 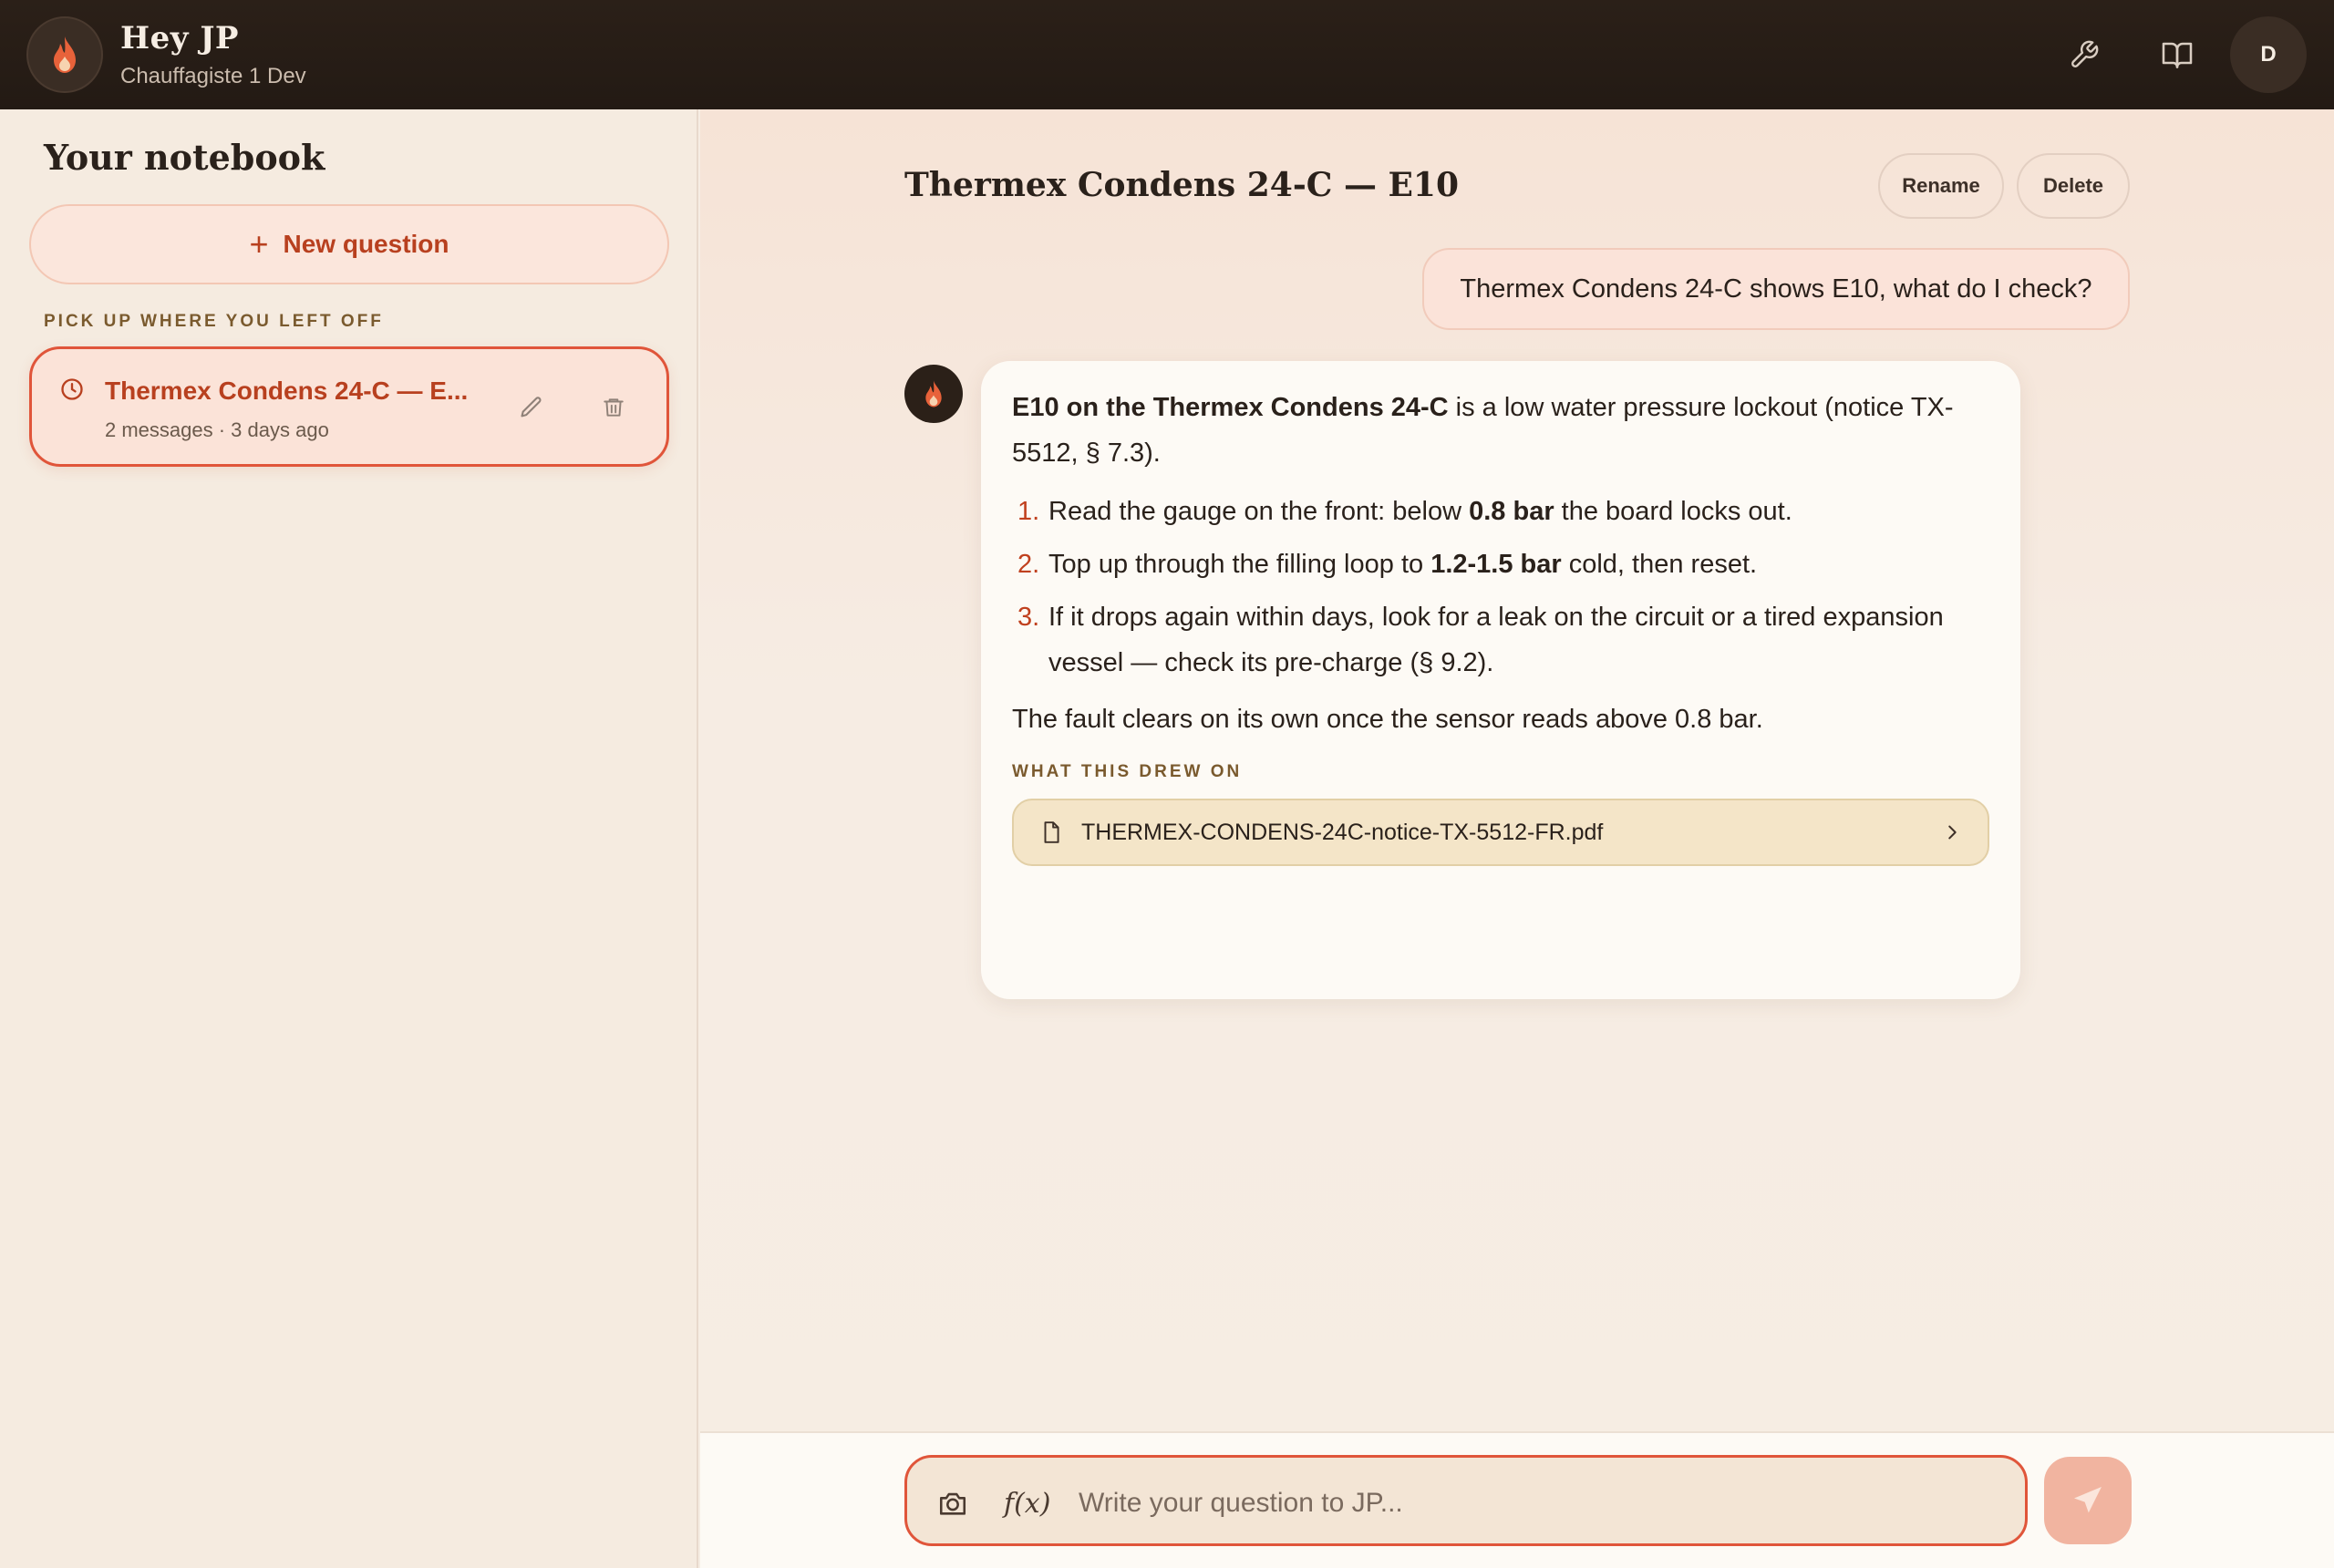 I want to click on brand: Hey JP Chauffagiste 1 Dev, so click(x=213, y=54).